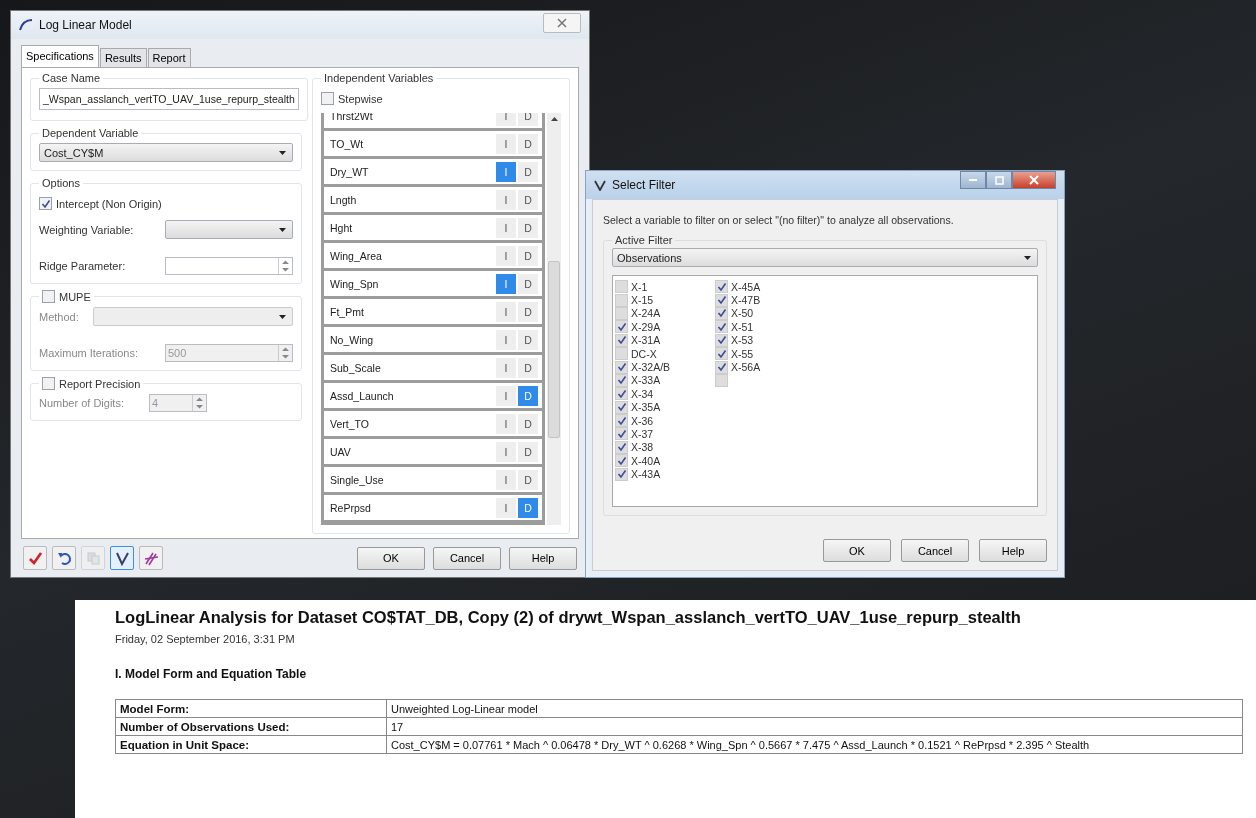  Describe the element at coordinates (621, 434) in the screenshot. I see `check-icon` at that location.